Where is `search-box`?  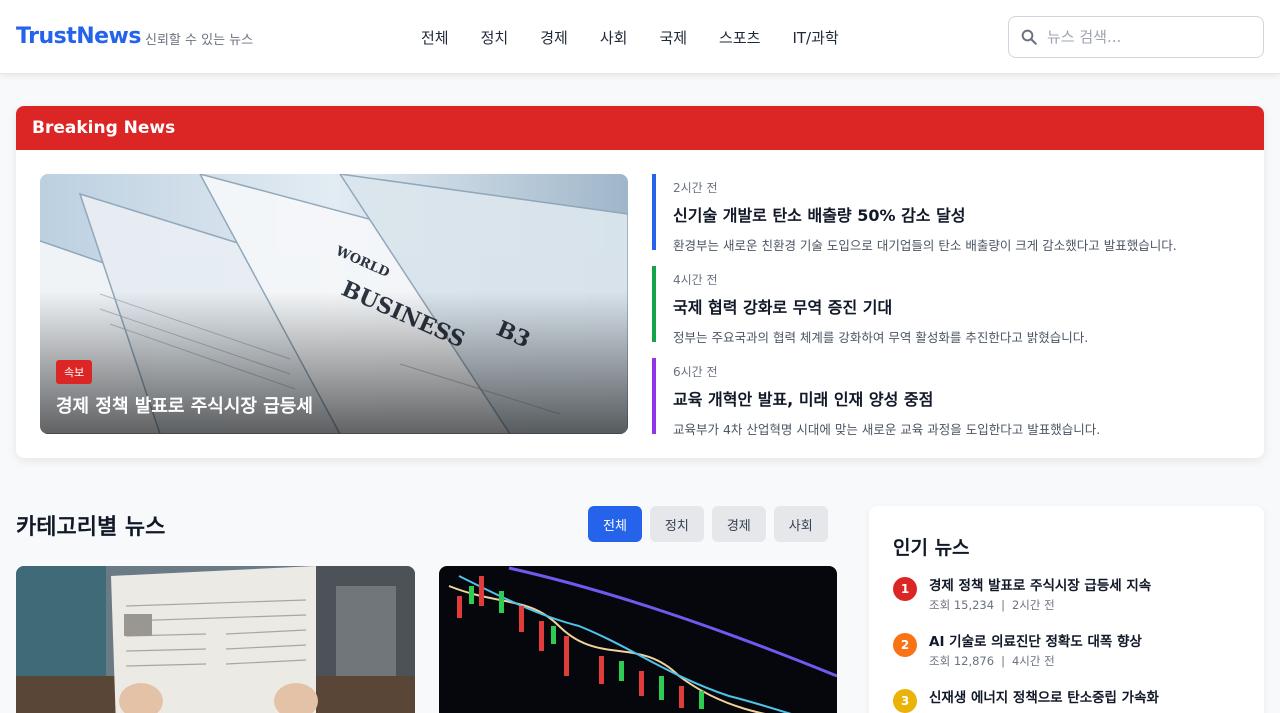 search-box is located at coordinates (1136, 37).